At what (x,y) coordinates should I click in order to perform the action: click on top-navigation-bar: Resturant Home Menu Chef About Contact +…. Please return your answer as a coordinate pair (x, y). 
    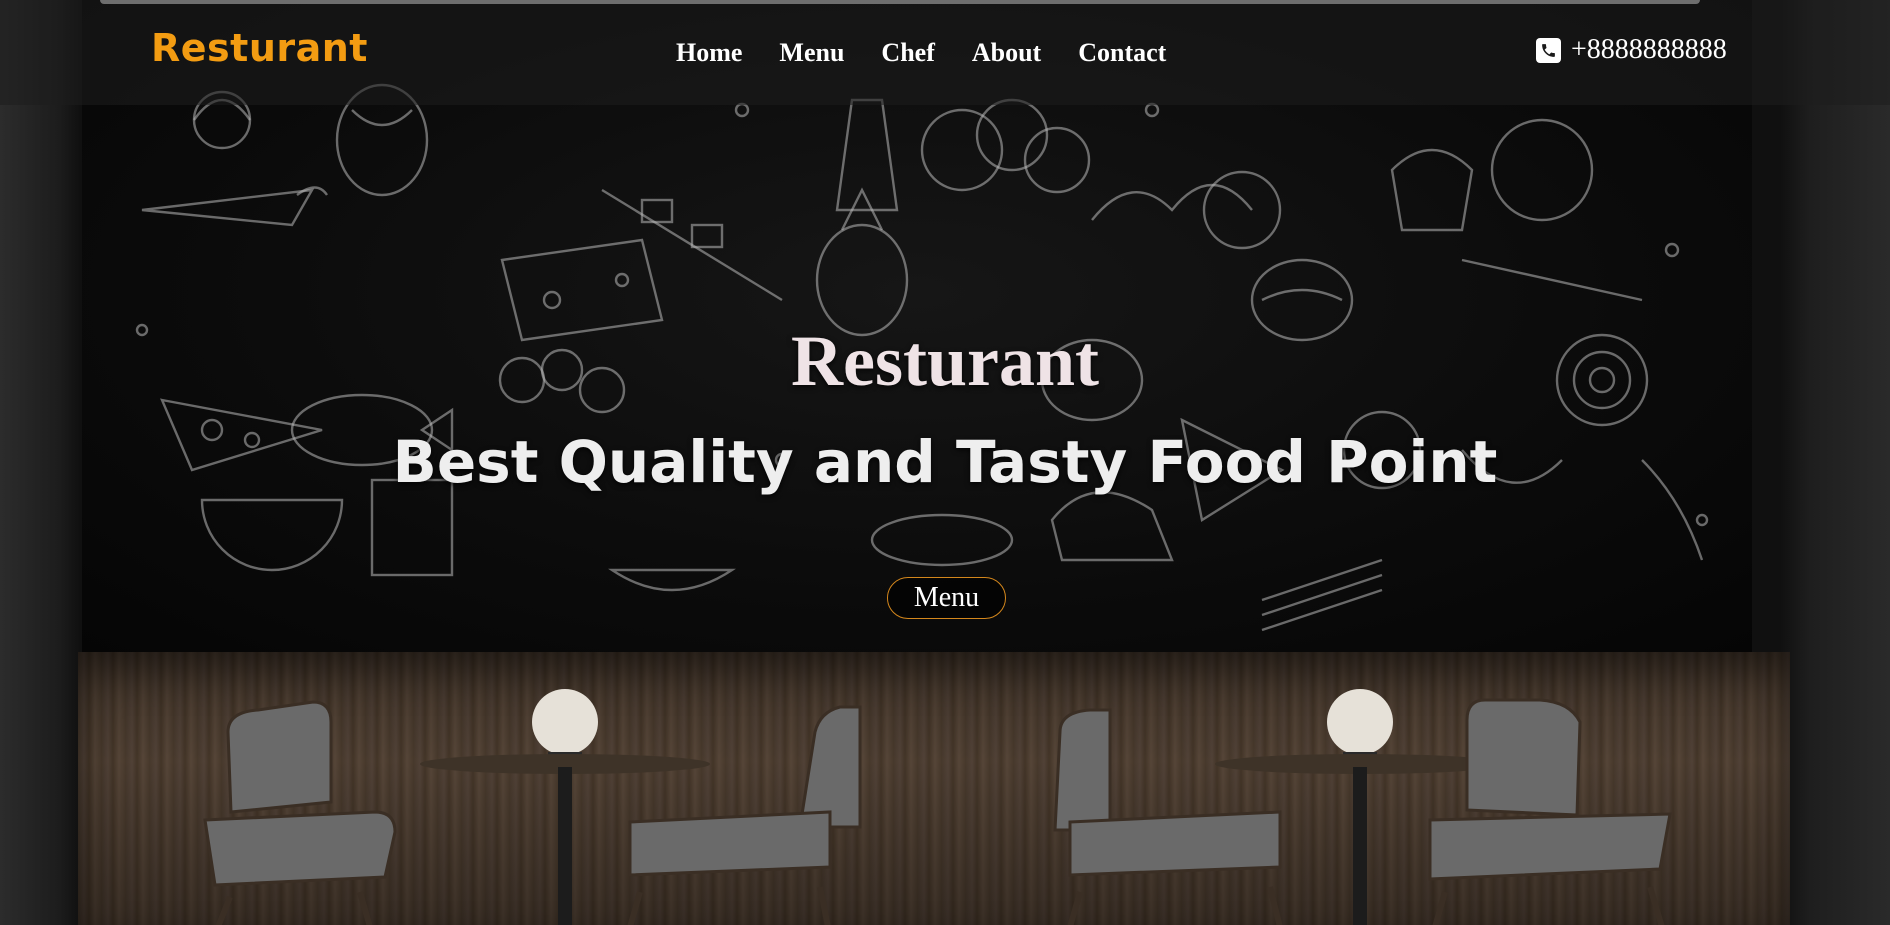
    Looking at the image, I should click on (945, 52).